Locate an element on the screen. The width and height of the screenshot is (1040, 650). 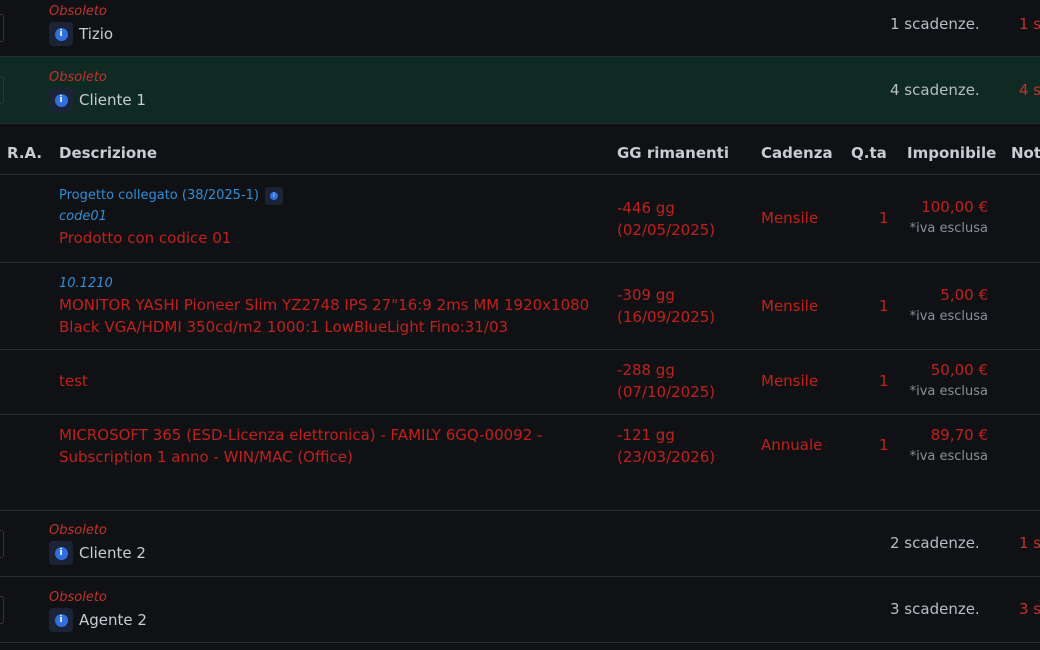
days-remaining: -121 gg (23/03/2026) is located at coordinates (682, 446).